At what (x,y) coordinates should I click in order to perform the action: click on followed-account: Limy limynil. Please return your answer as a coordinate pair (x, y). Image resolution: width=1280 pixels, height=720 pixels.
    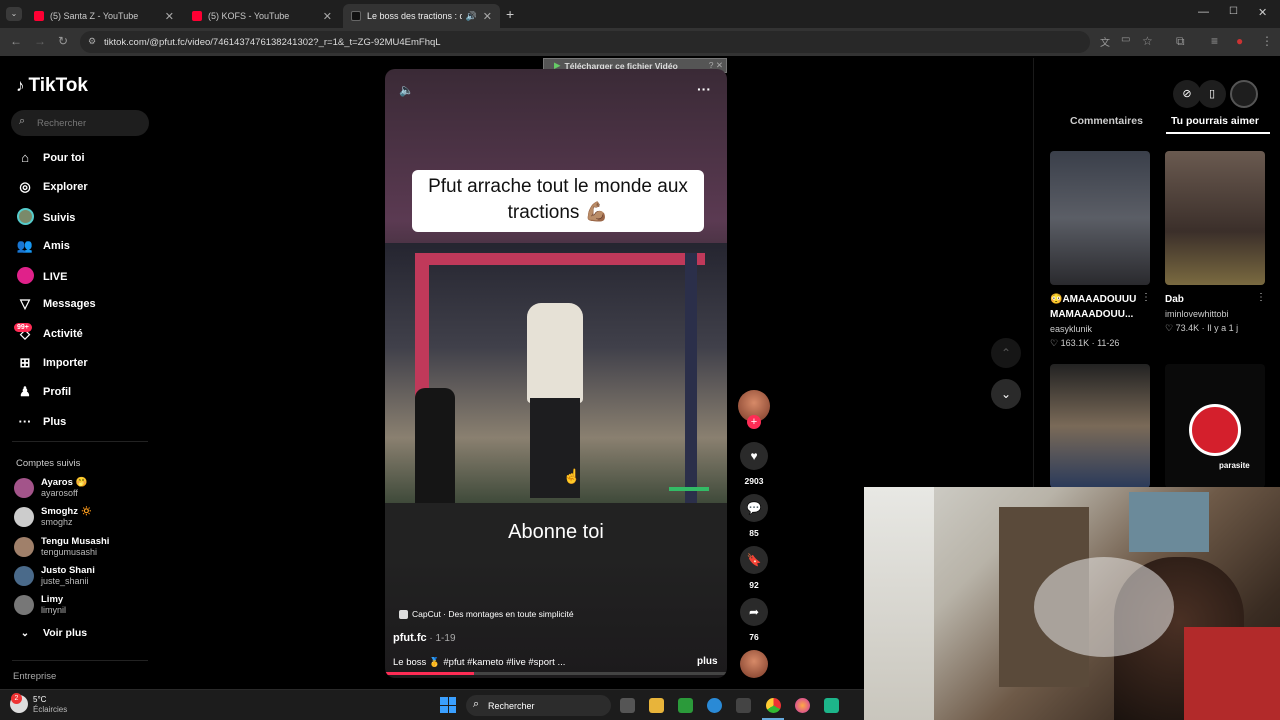
    Looking at the image, I should click on (40, 605).